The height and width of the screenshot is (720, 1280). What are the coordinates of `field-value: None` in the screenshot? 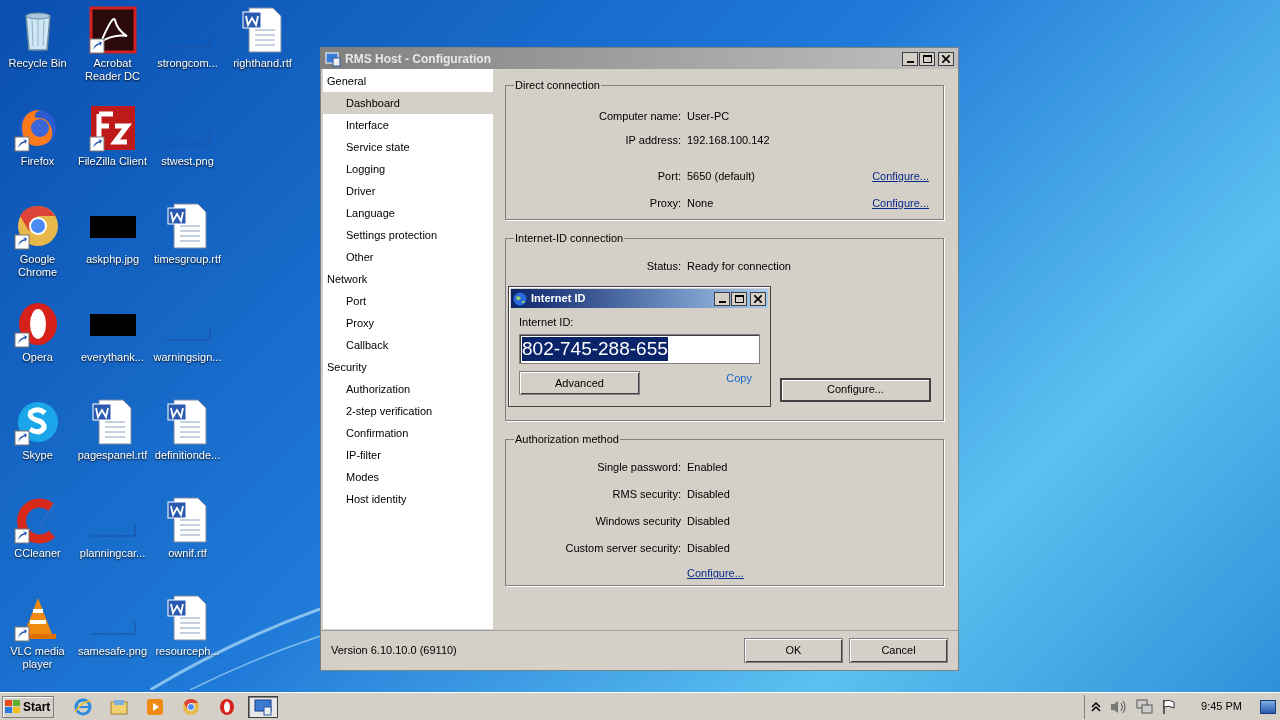 It's located at (700, 204).